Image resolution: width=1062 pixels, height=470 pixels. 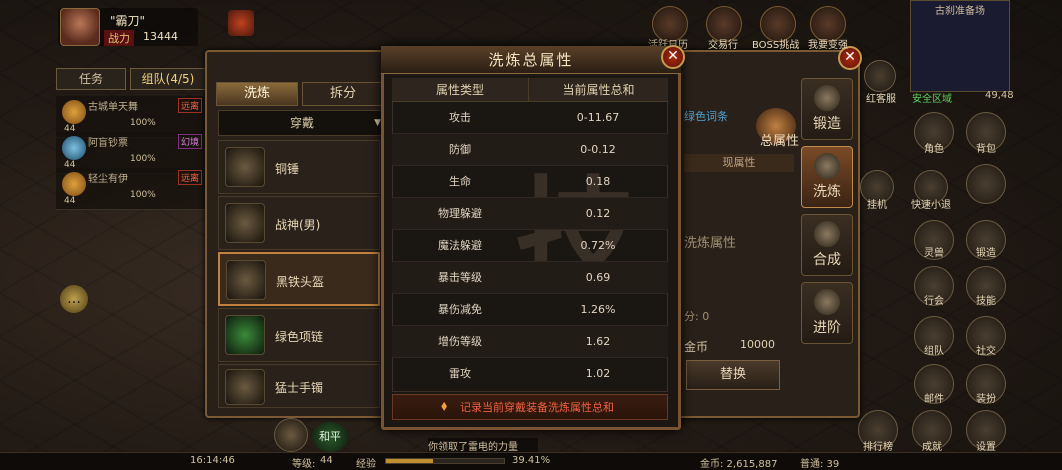 What do you see at coordinates (880, 76) in the screenshot?
I see `service-icon` at bounding box center [880, 76].